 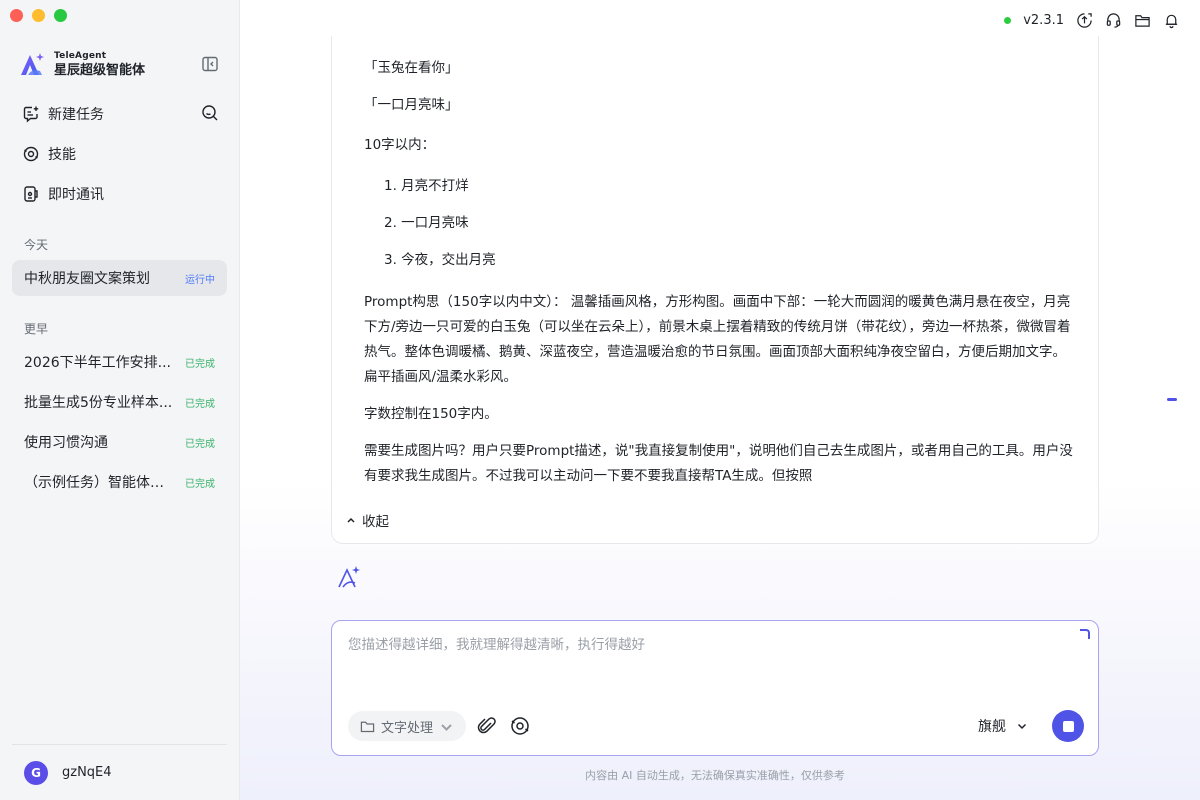 What do you see at coordinates (16, 15) in the screenshot?
I see `close-window-button` at bounding box center [16, 15].